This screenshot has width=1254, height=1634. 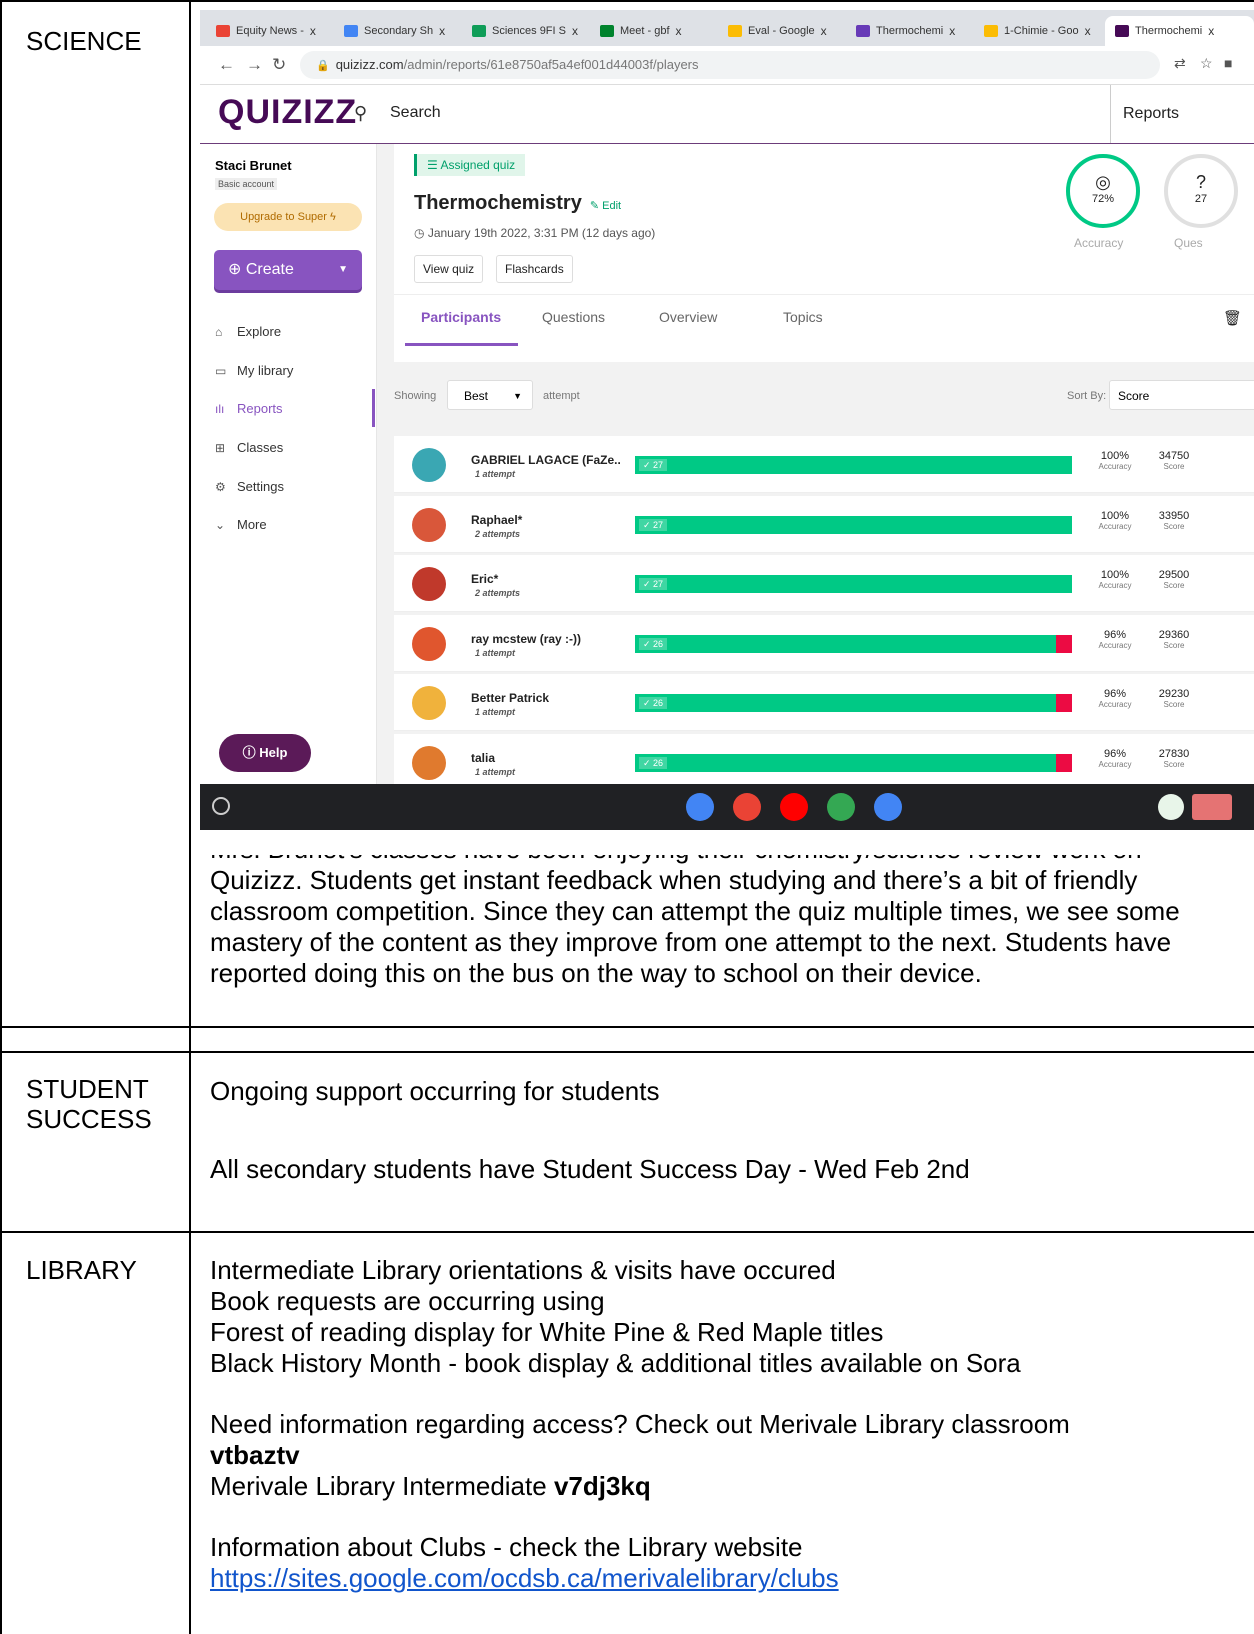 I want to click on sidebar-item-explore: ⌂ Explore, so click(x=248, y=331).